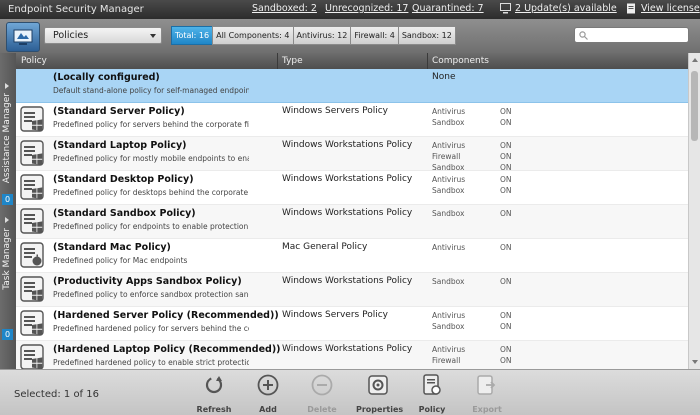  What do you see at coordinates (103, 35) in the screenshot?
I see `view-select: Policies` at bounding box center [103, 35].